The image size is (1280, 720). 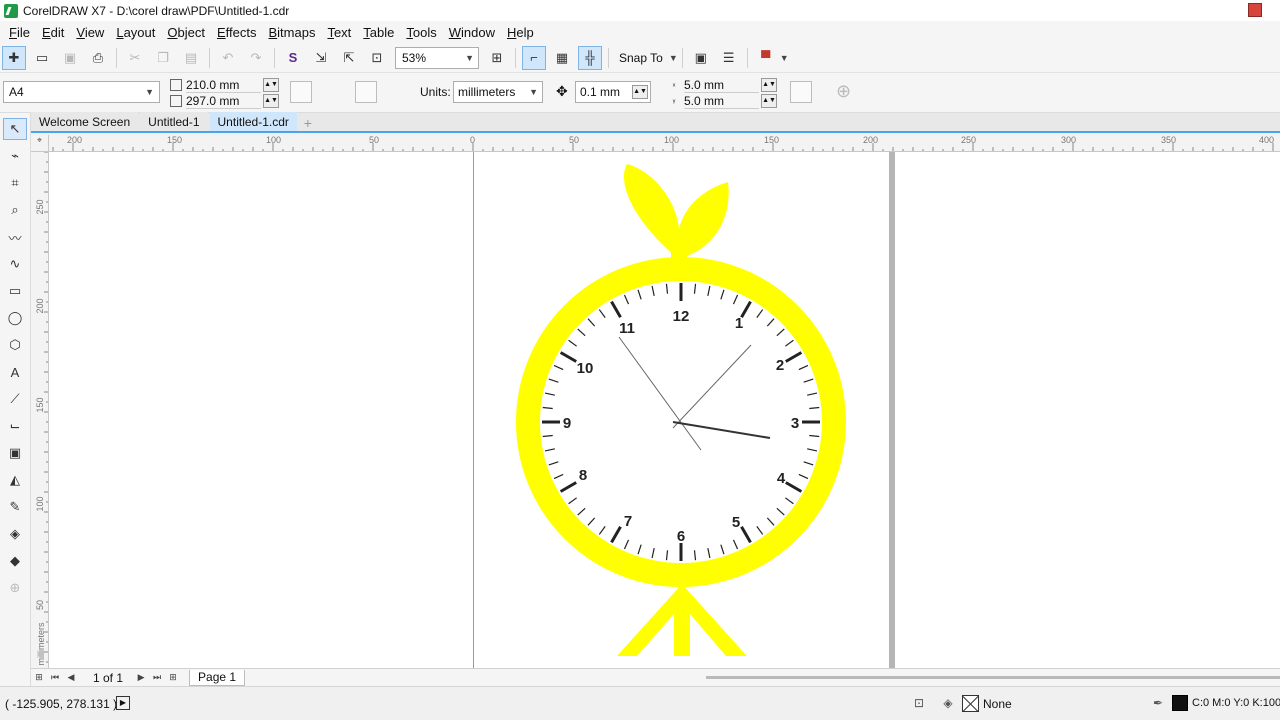 What do you see at coordinates (769, 85) in the screenshot?
I see `dup-x-spinner-icon: ▲▼` at bounding box center [769, 85].